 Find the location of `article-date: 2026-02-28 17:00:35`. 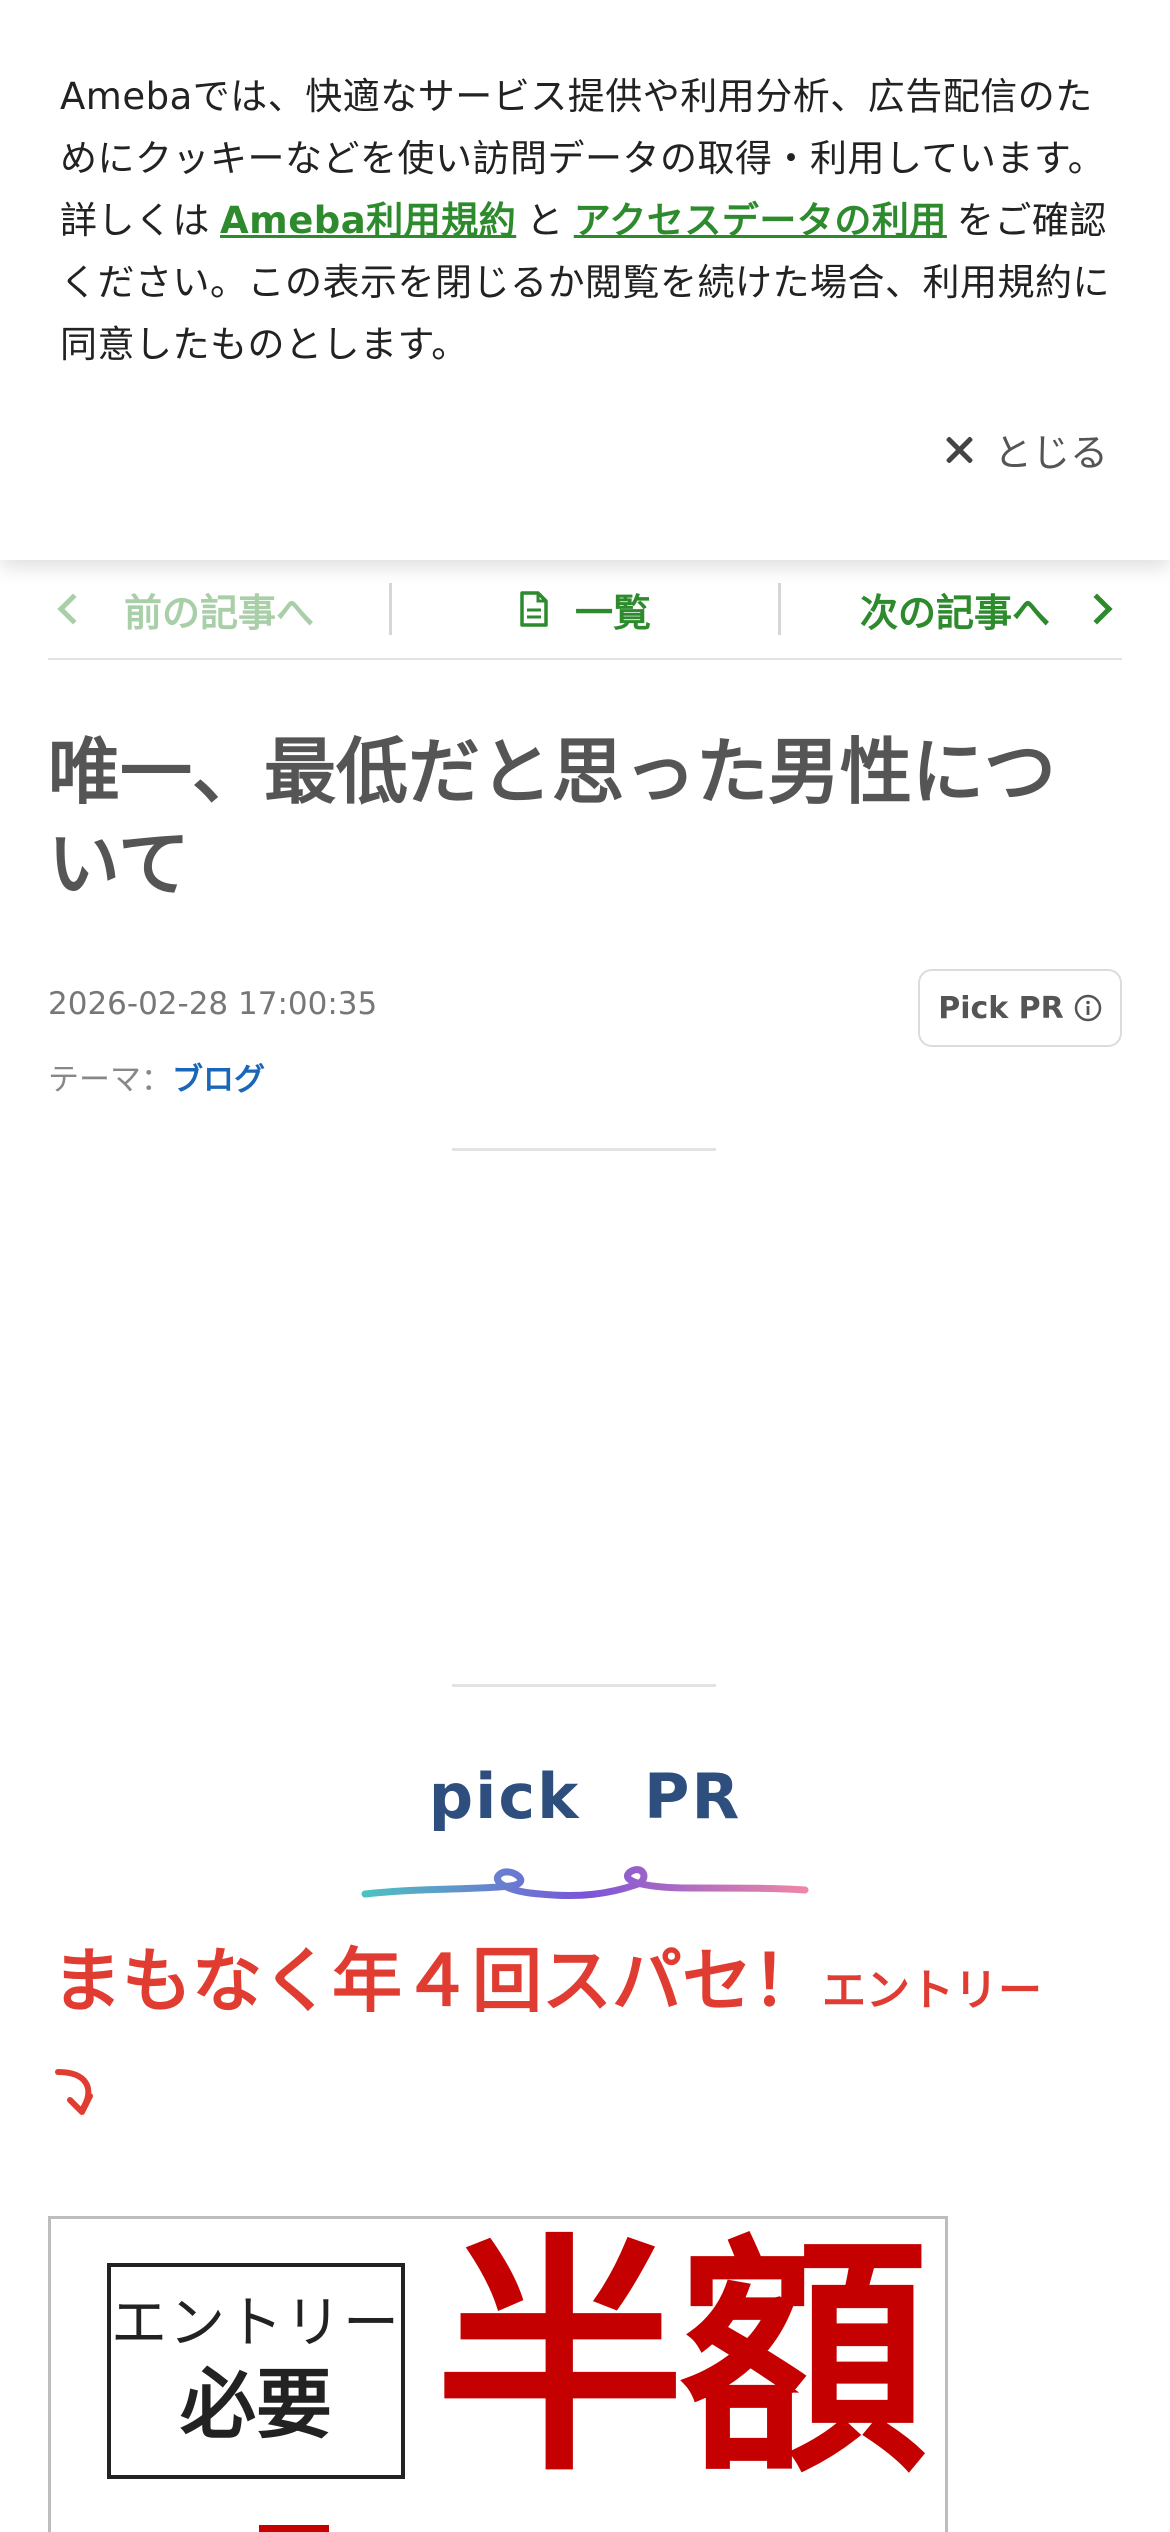

article-date: 2026-02-28 17:00:35 is located at coordinates (213, 1004).